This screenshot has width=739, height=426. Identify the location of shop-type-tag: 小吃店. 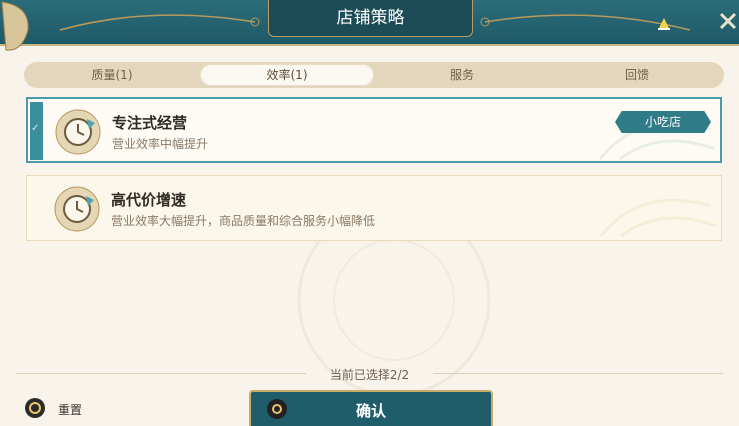
(663, 122).